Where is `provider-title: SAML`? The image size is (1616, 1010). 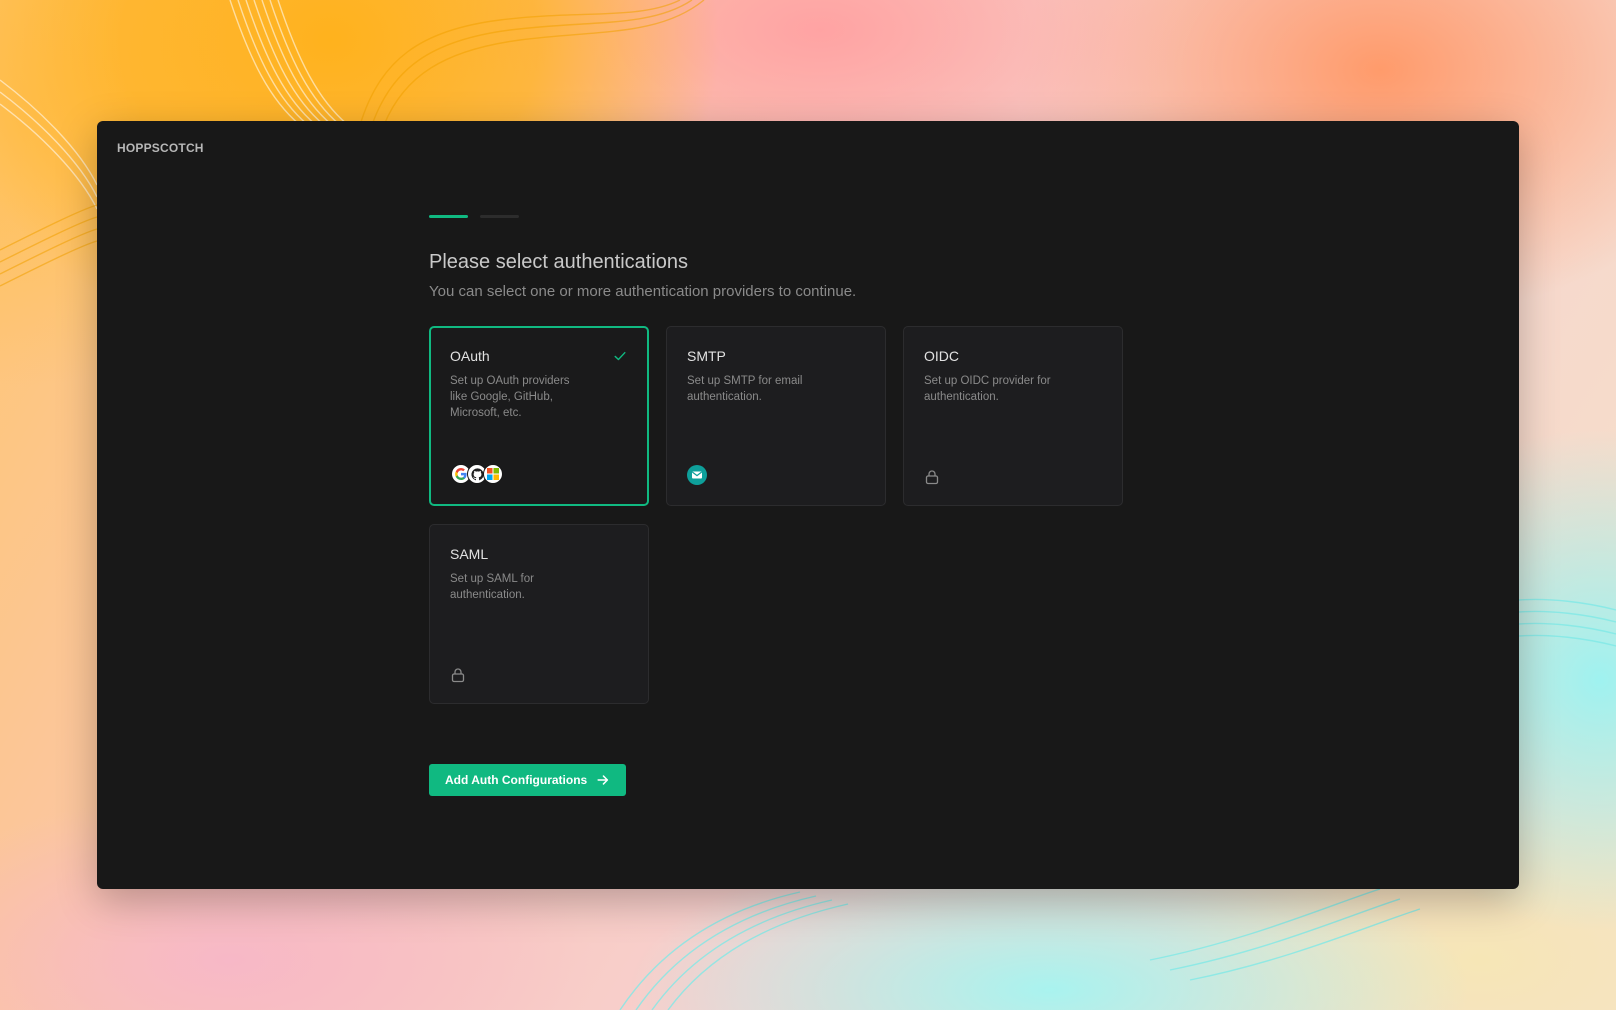
provider-title: SAML is located at coordinates (469, 554).